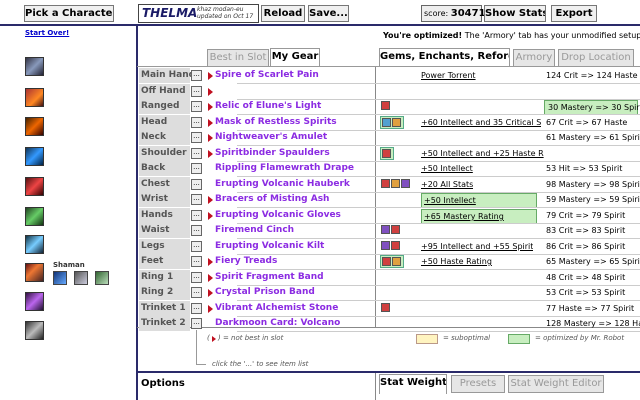 The height and width of the screenshot is (400, 640). What do you see at coordinates (167, 75) in the screenshot?
I see `slot-label: Main Hand` at bounding box center [167, 75].